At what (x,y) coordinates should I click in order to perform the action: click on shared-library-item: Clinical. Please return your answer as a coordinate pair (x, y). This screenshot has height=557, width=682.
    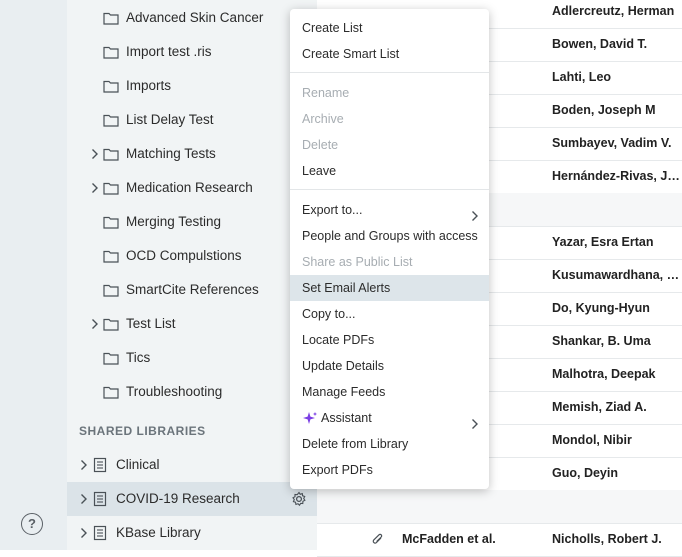
    Looking at the image, I should click on (192, 465).